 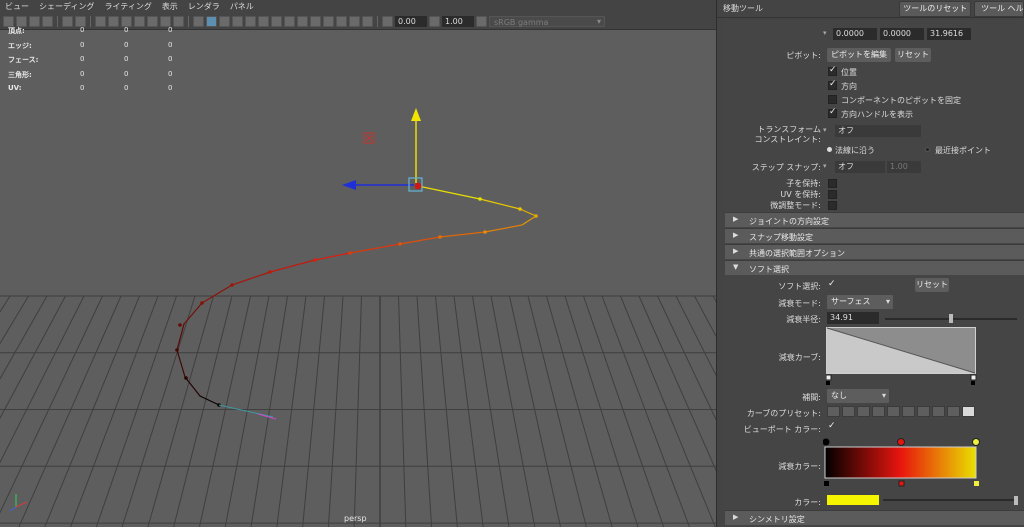 I want to click on along-normal-radio, so click(x=829, y=149).